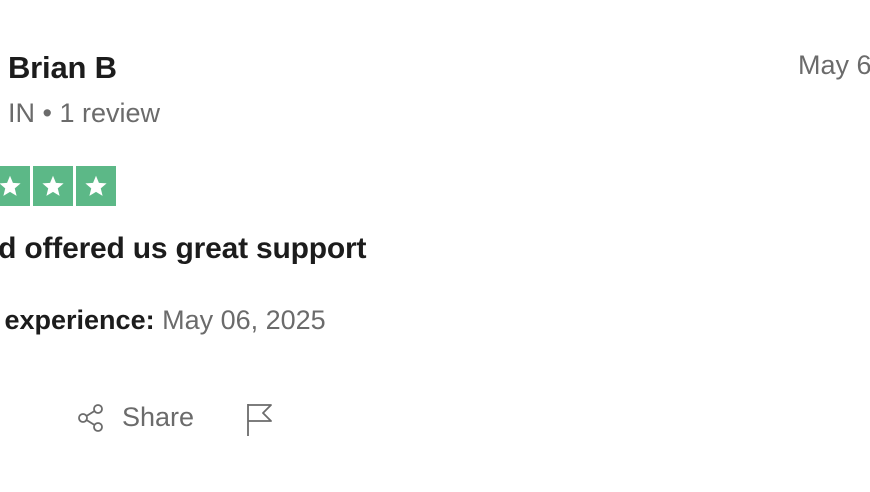 The height and width of the screenshot is (492, 870). What do you see at coordinates (77, 320) in the screenshot?
I see `experience-label: f experience:` at bounding box center [77, 320].